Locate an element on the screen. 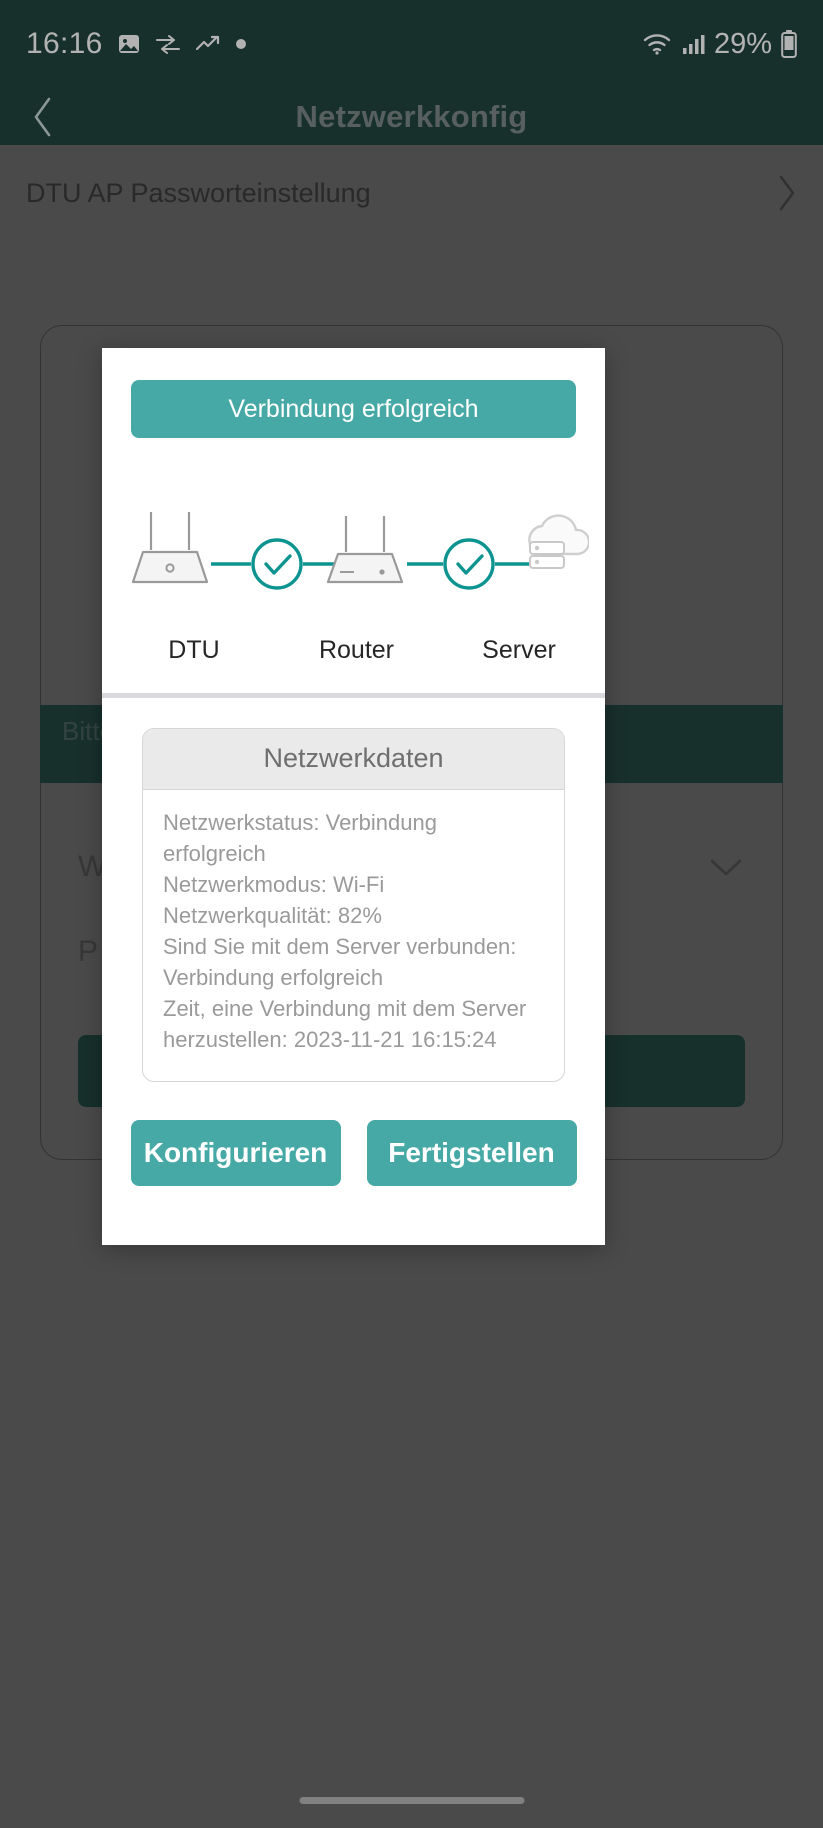  network-data-line: Netzwerkqualität: 82% is located at coordinates (272, 915).